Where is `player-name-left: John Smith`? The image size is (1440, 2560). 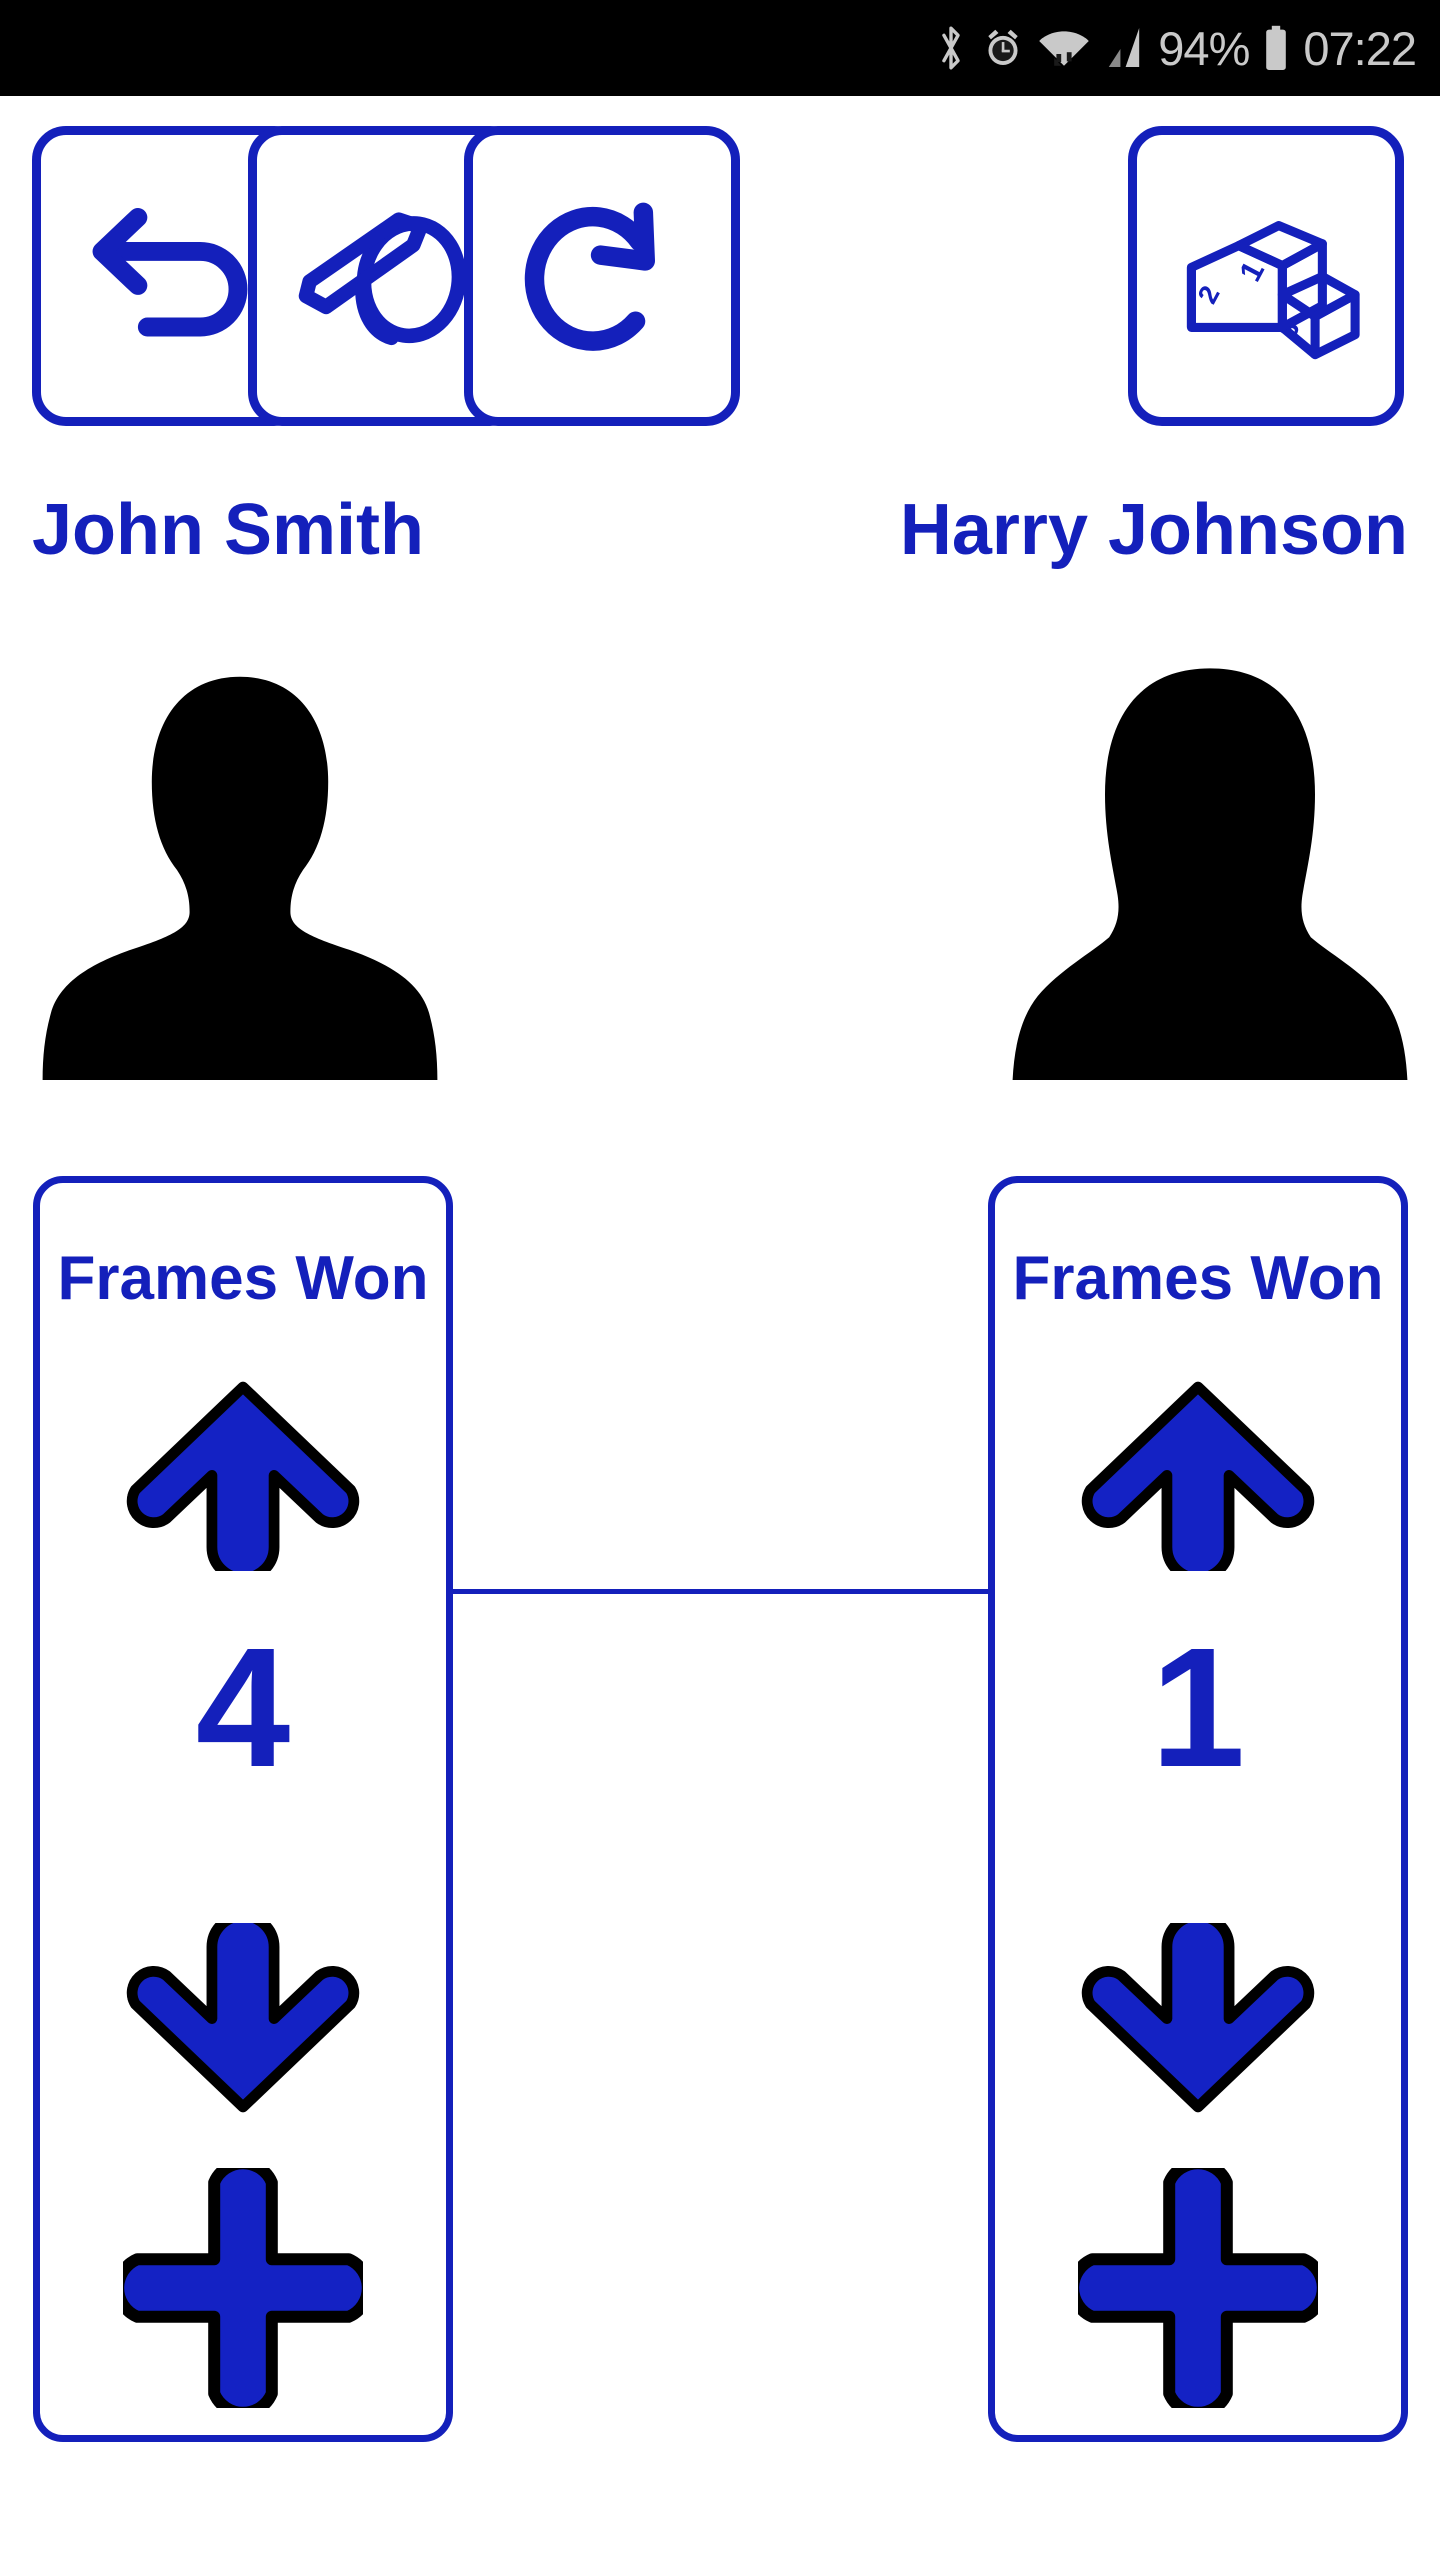 player-name-left: John Smith is located at coordinates (228, 530).